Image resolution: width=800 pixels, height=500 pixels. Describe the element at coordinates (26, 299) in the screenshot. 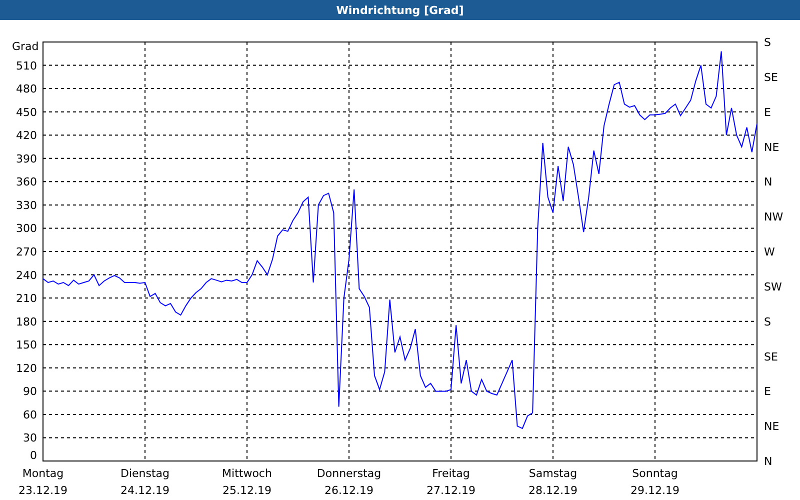

I see `y-tick-label: 210` at that location.